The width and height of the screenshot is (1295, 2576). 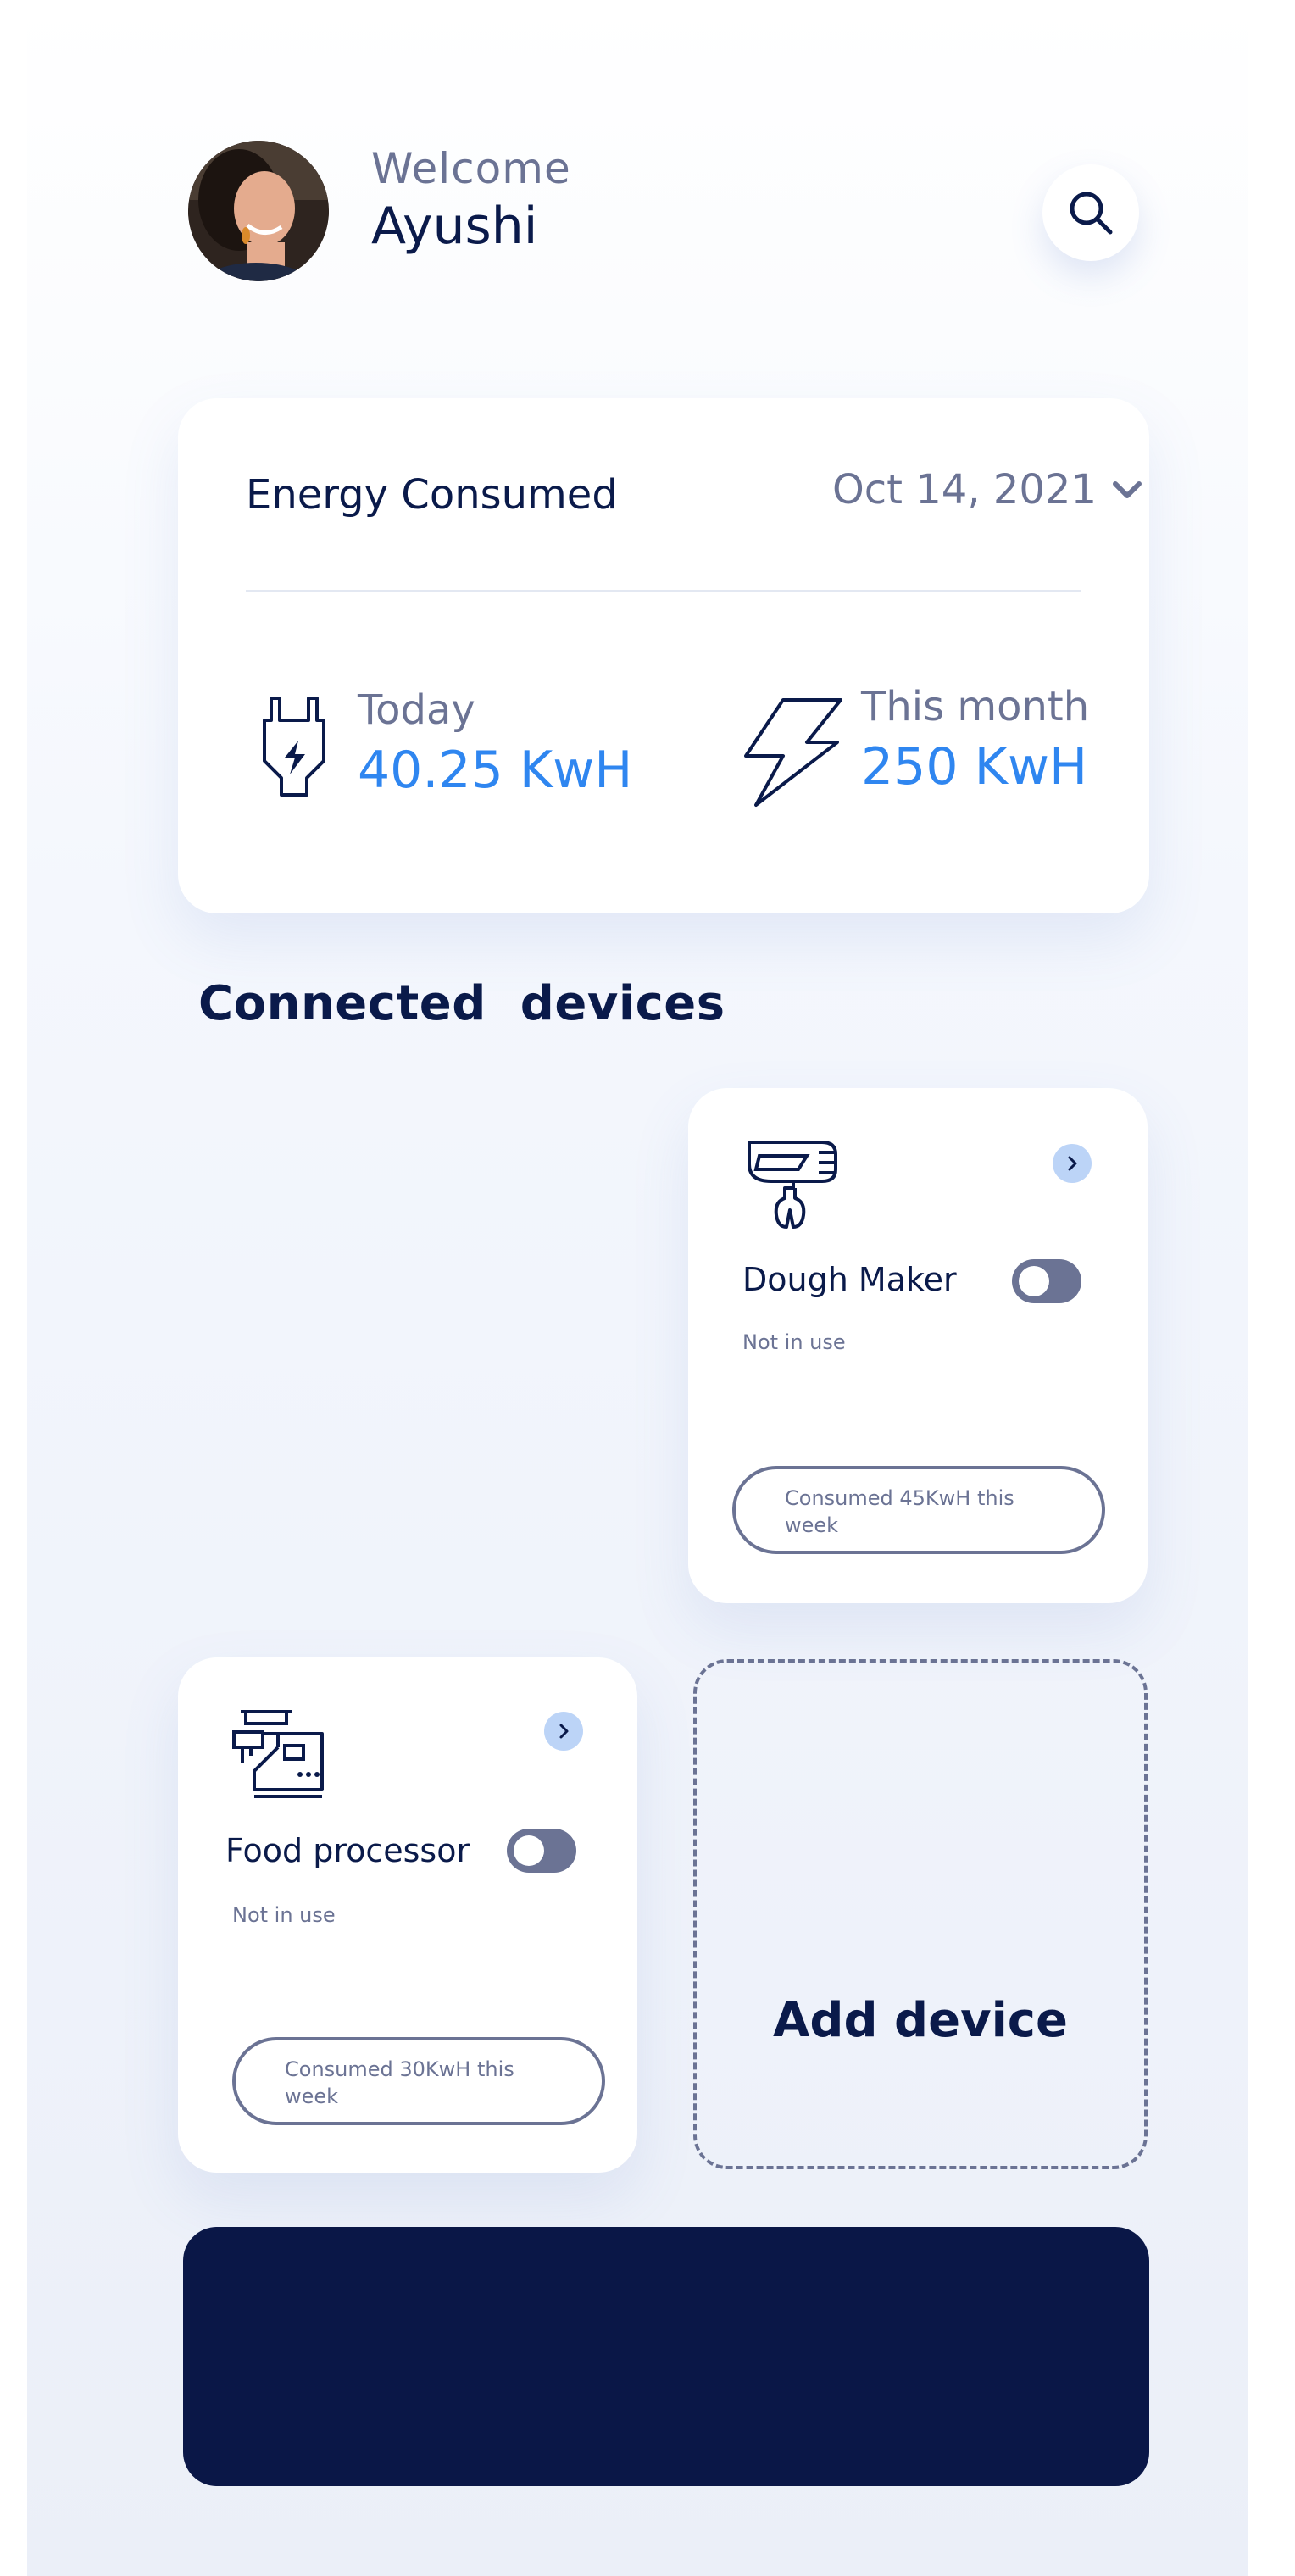 I want to click on card-divider, so click(x=663, y=591).